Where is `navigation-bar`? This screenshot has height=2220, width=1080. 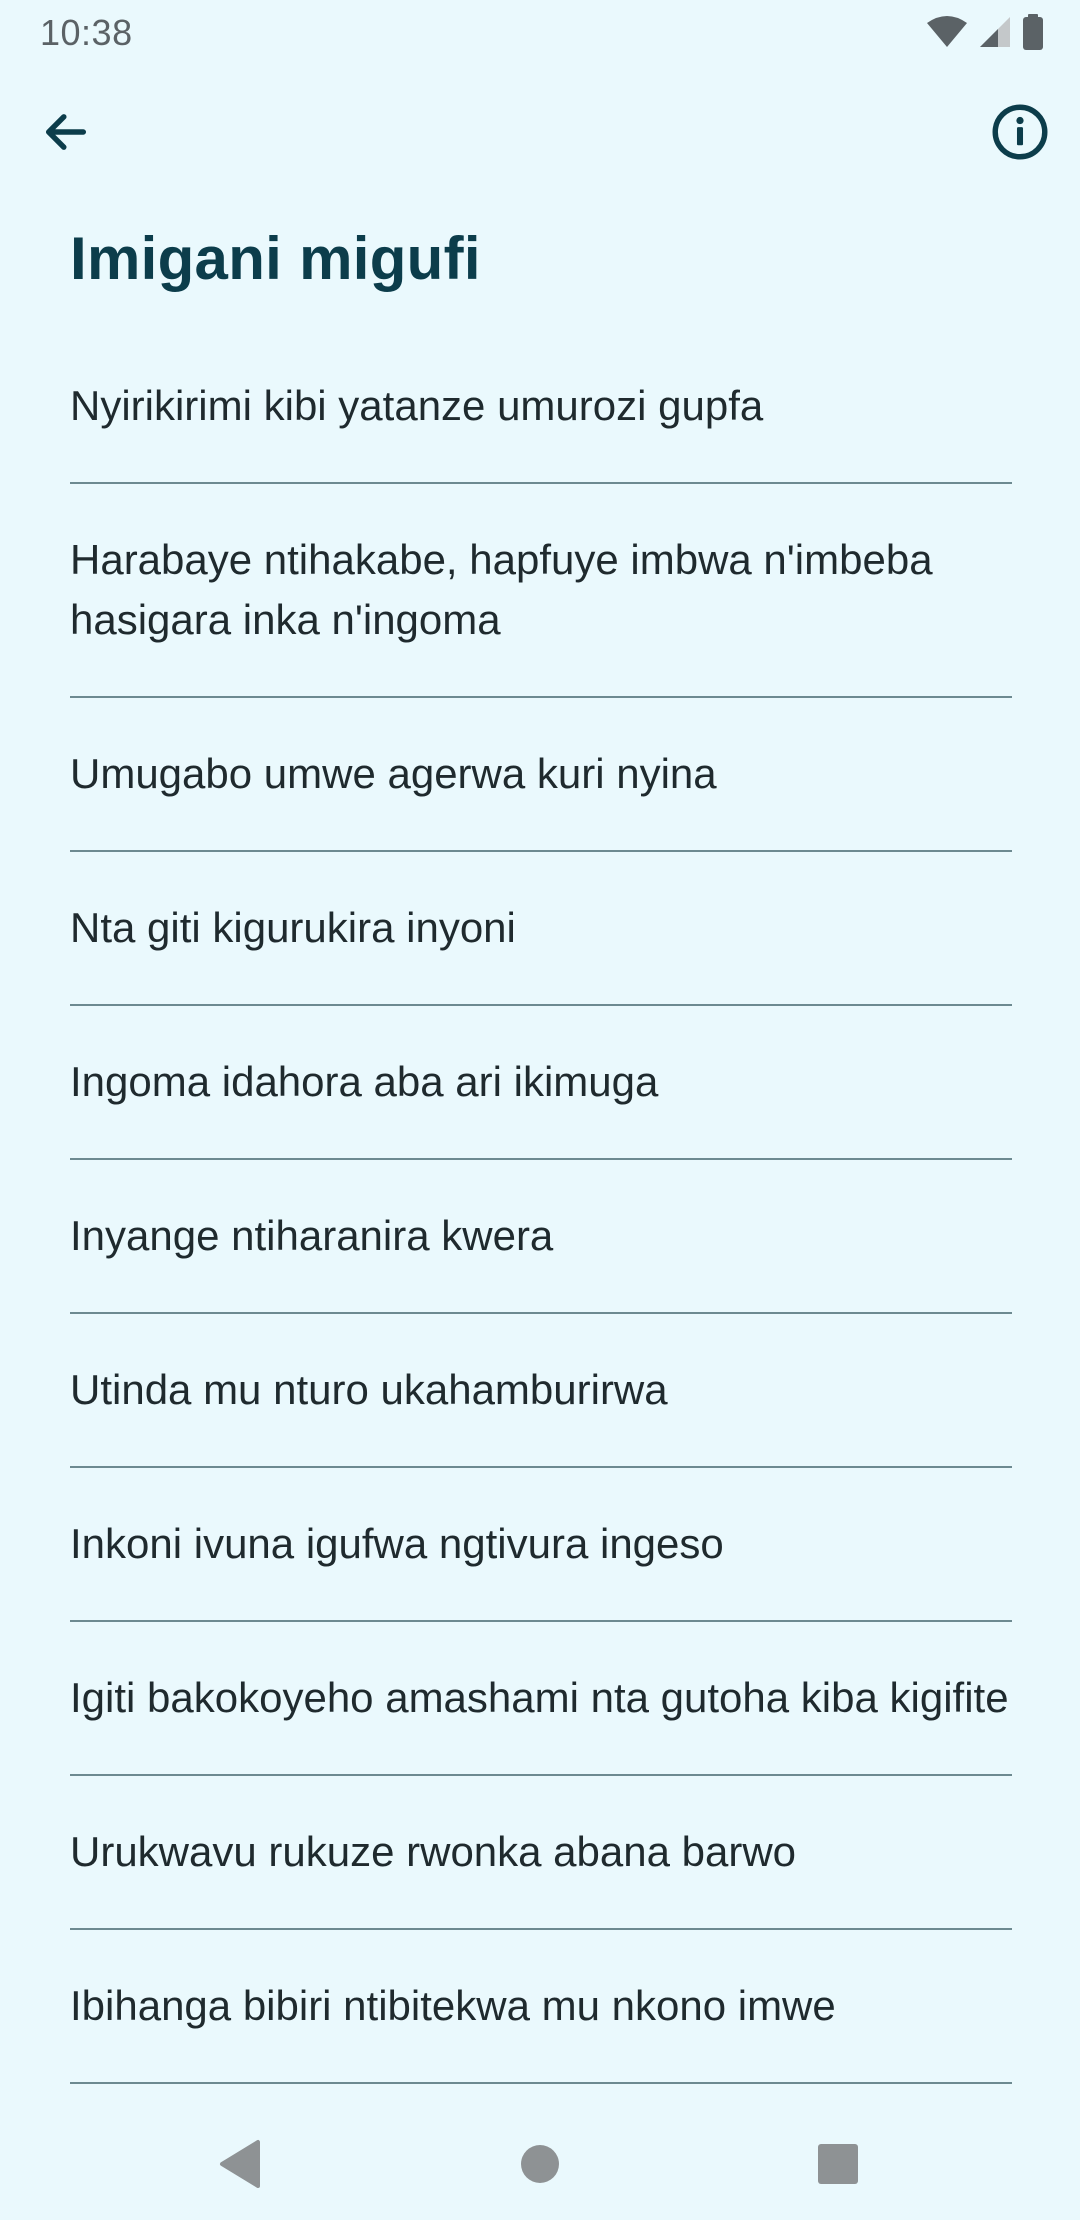 navigation-bar is located at coordinates (540, 2160).